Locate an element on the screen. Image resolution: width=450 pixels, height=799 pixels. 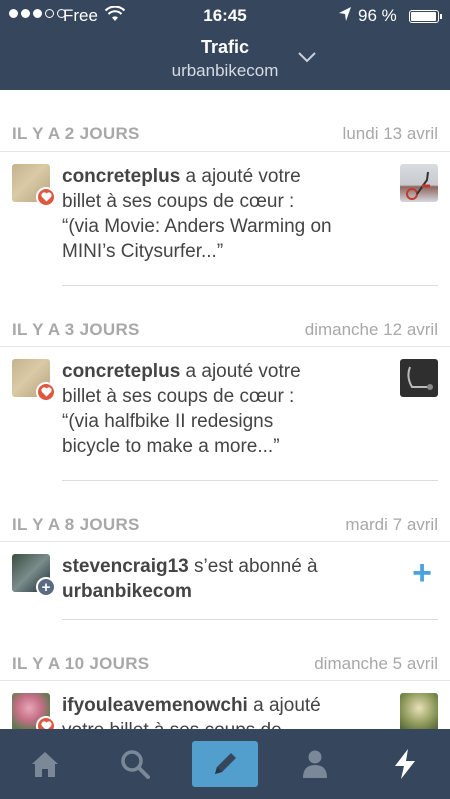
relative-time-label: IL Y A 2 JOURS is located at coordinates (76, 133).